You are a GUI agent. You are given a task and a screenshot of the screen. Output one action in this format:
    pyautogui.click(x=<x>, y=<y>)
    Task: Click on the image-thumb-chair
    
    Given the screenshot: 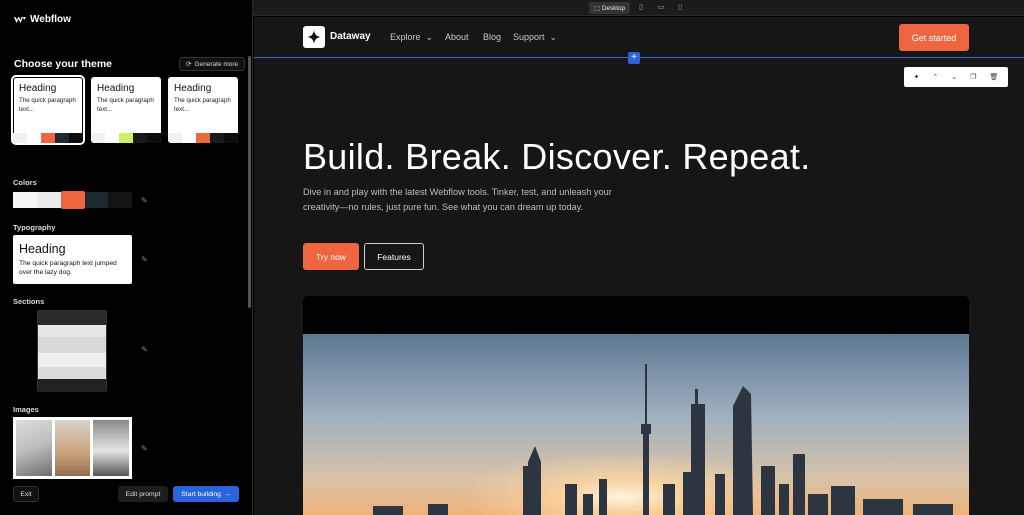 What is the action you would take?
    pyautogui.click(x=72, y=448)
    